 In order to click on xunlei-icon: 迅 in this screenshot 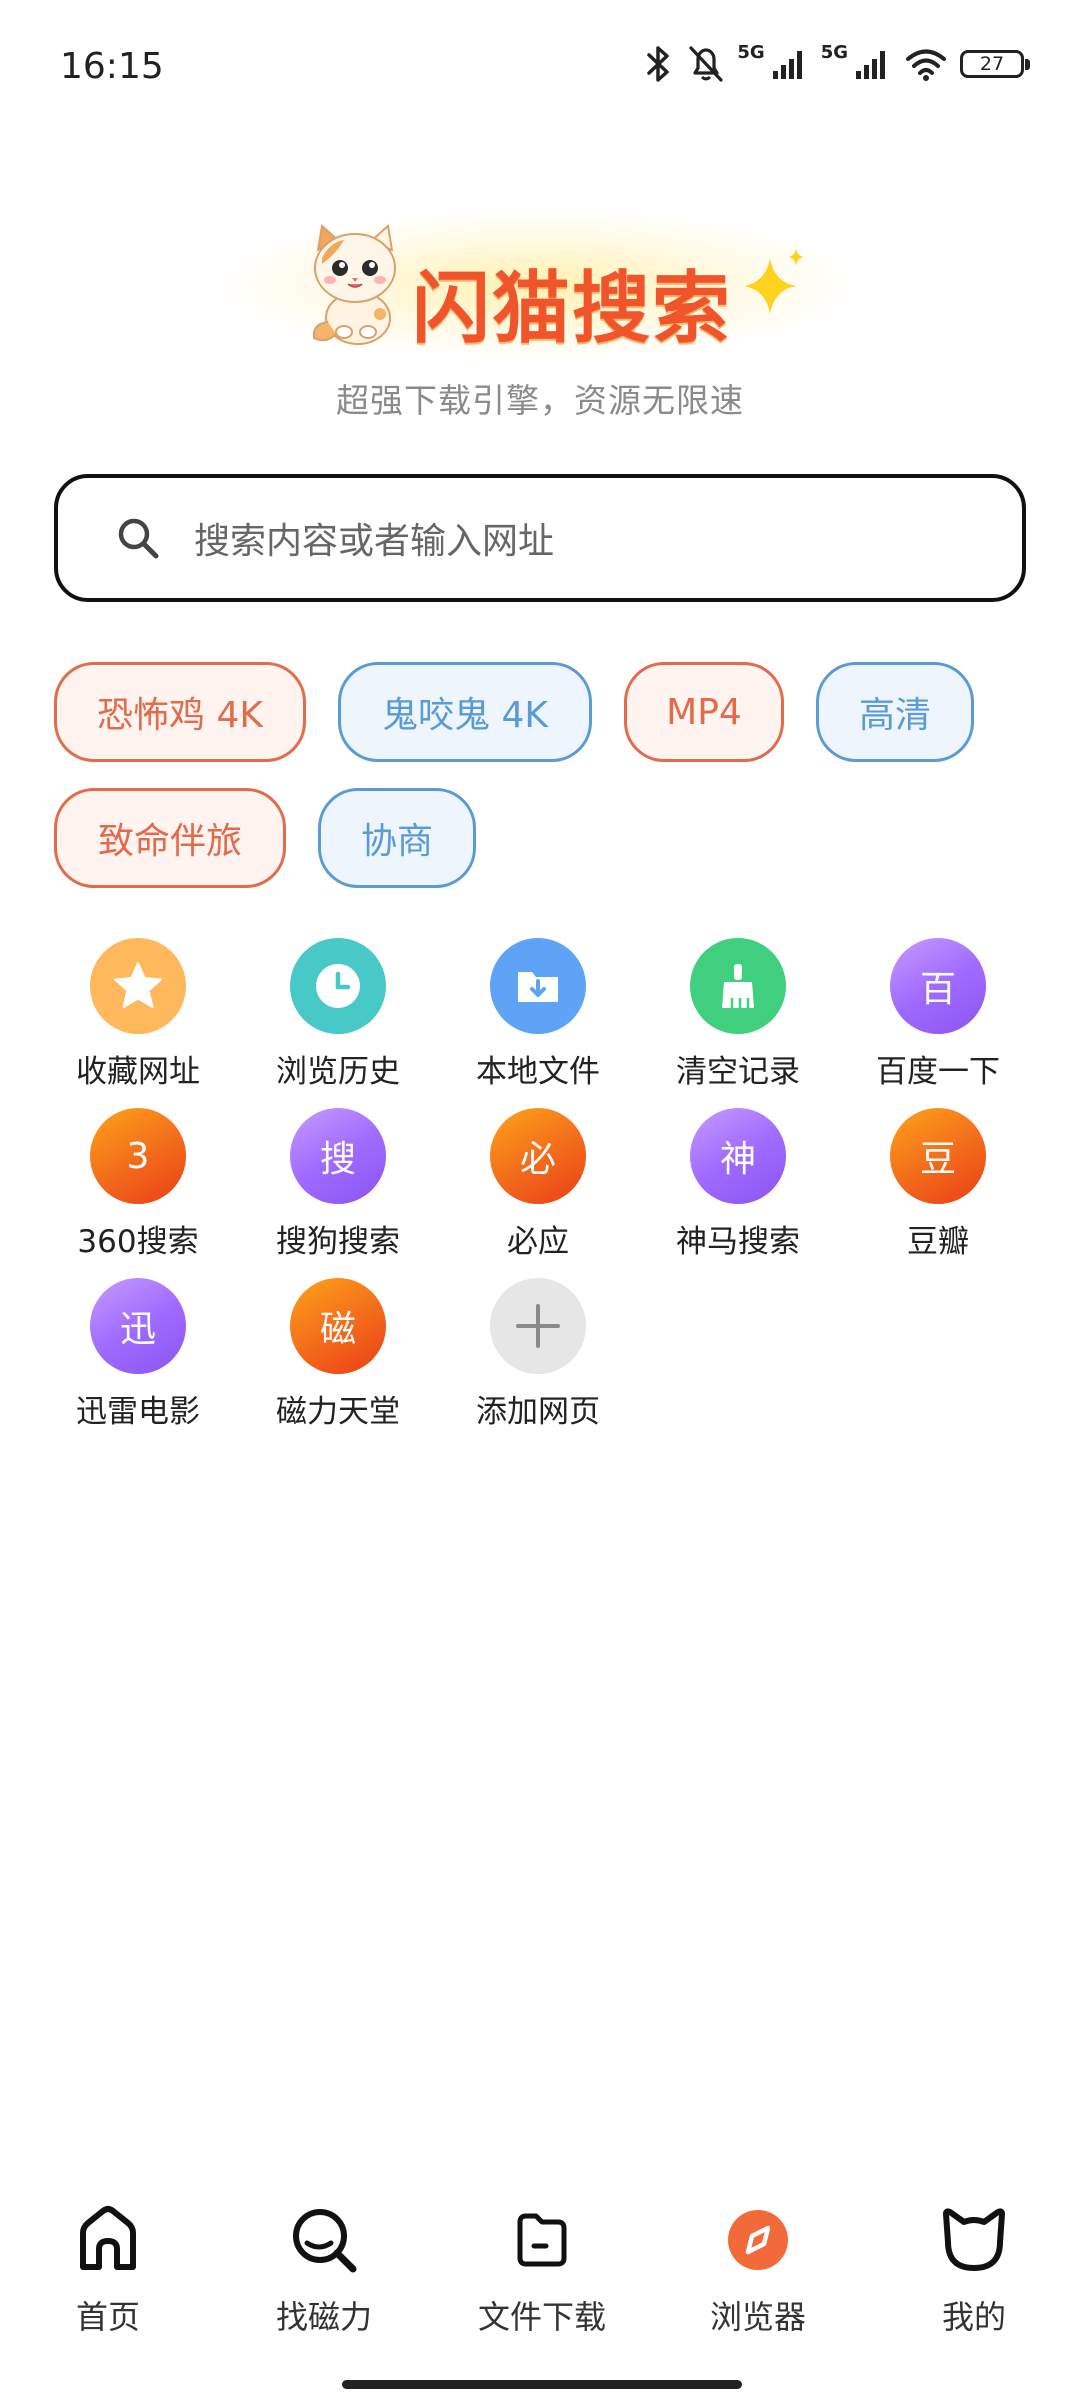, I will do `click(138, 1326)`.